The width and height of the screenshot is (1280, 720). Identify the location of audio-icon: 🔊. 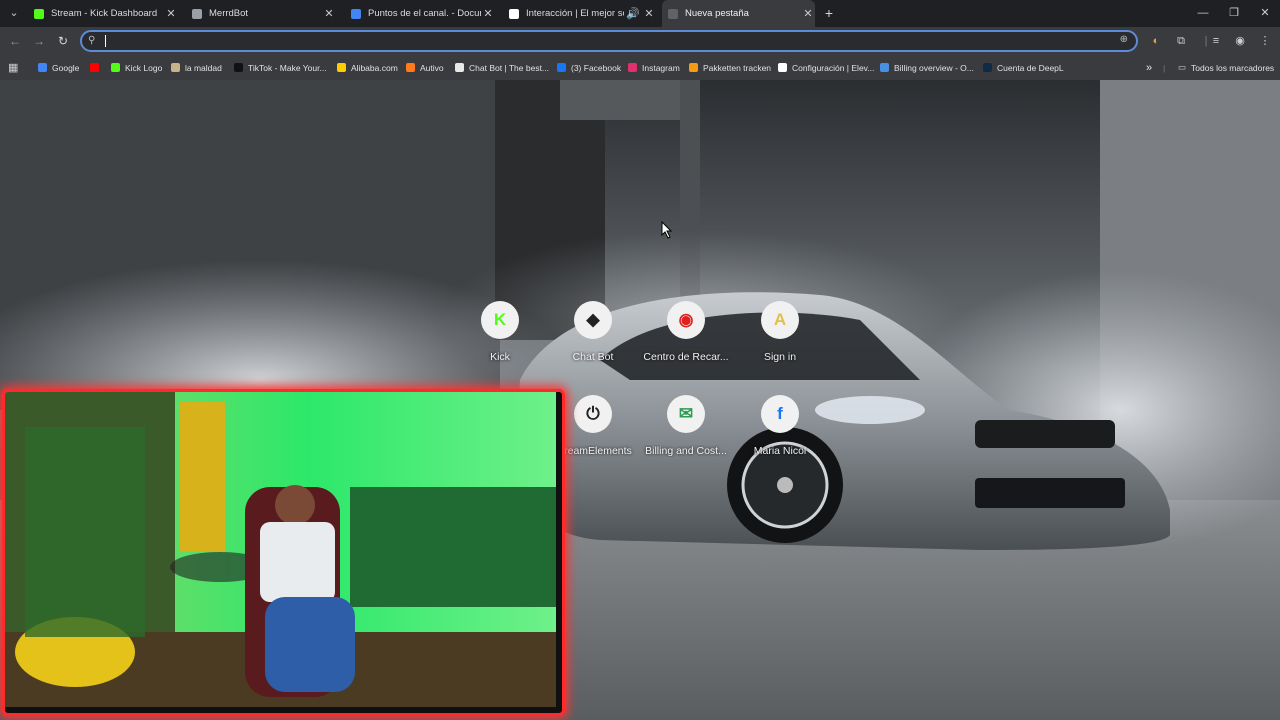
(633, 13).